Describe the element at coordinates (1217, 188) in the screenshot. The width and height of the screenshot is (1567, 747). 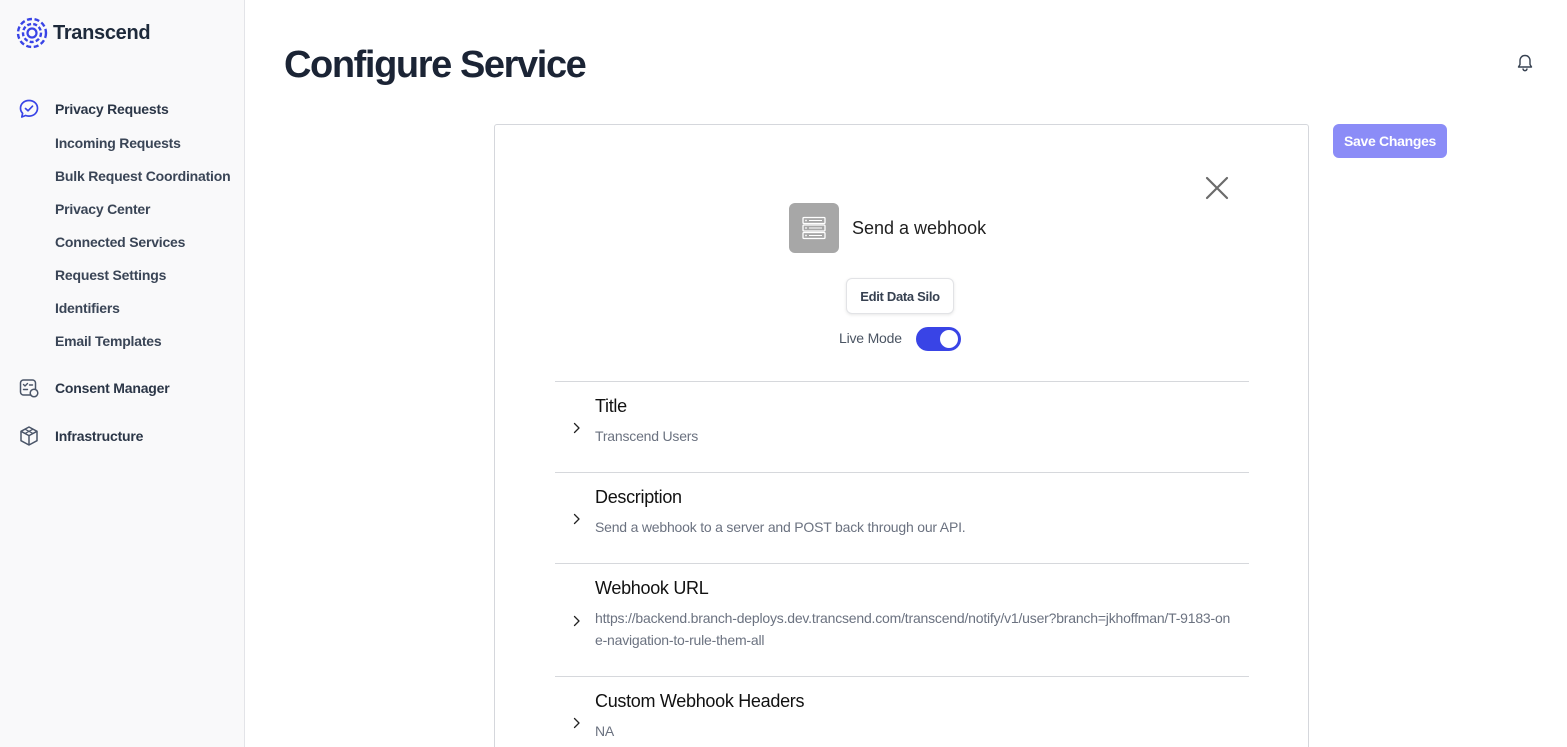
I see `close-icon` at that location.